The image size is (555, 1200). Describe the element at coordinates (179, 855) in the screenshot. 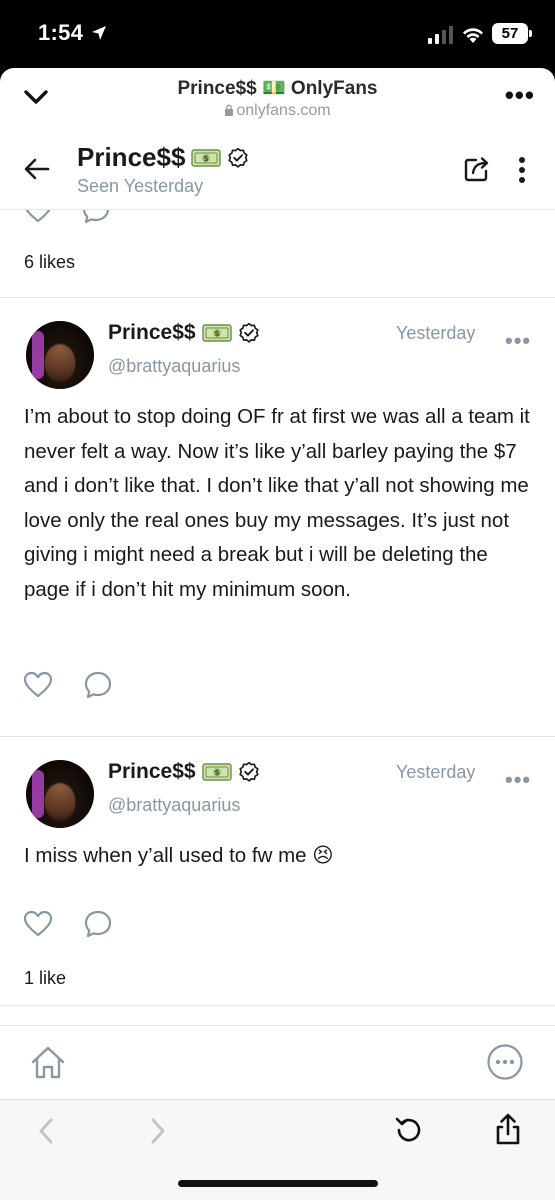

I see `post-text: I miss when y’all used to fw me 😣` at that location.